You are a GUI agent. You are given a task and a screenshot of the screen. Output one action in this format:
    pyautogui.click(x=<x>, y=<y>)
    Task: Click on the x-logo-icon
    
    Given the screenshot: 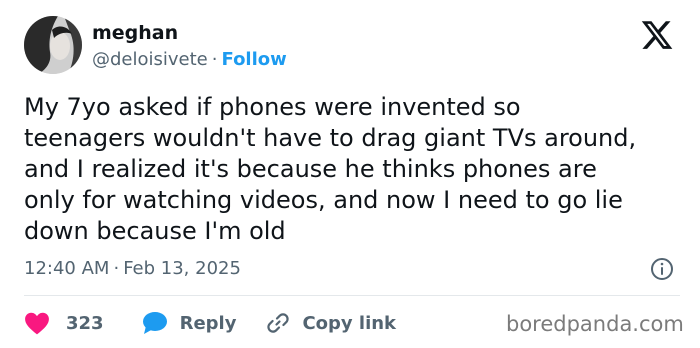 What is the action you would take?
    pyautogui.click(x=657, y=35)
    